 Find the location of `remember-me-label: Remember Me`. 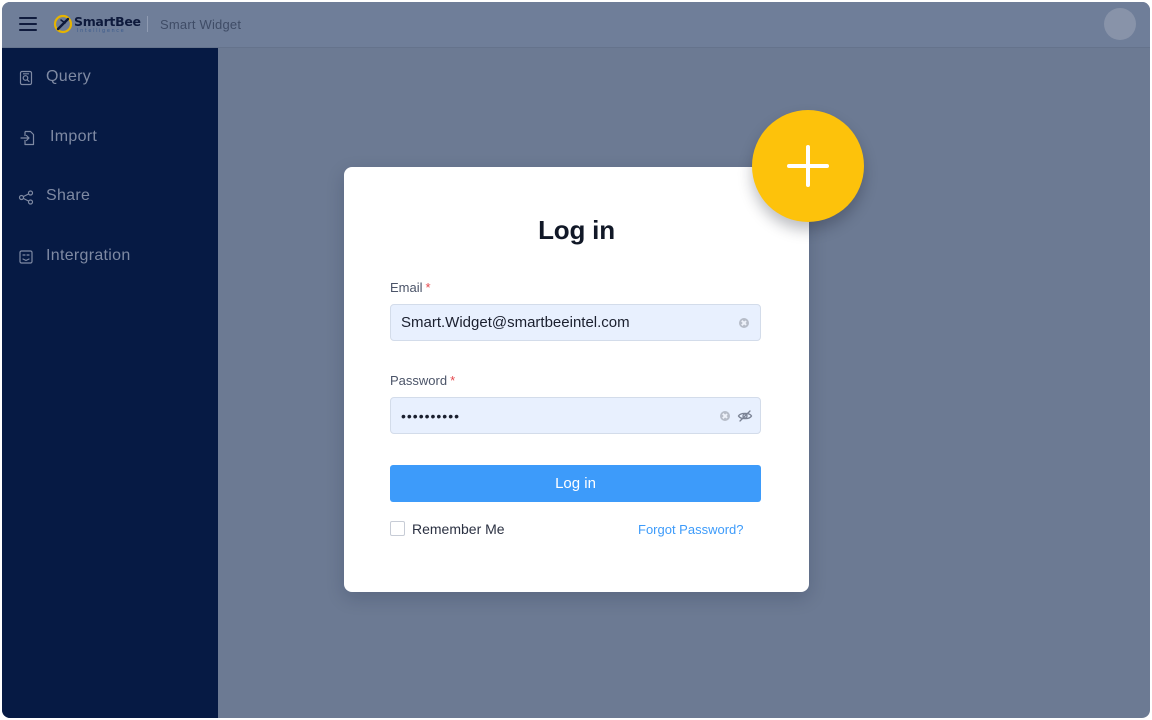

remember-me-label: Remember Me is located at coordinates (458, 529).